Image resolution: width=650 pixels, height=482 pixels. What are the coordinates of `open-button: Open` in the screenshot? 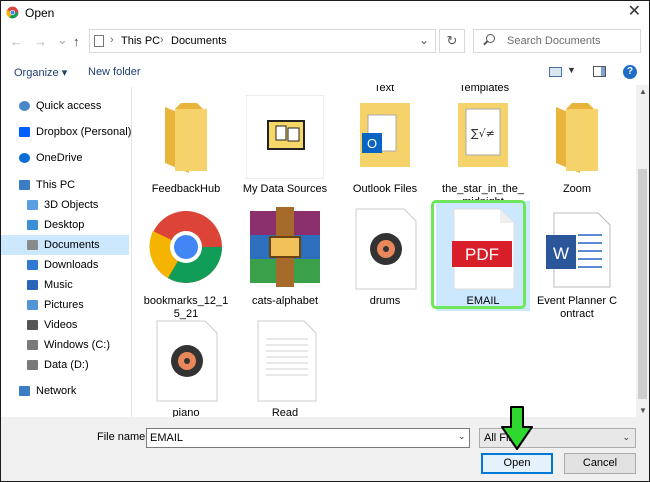 It's located at (517, 463).